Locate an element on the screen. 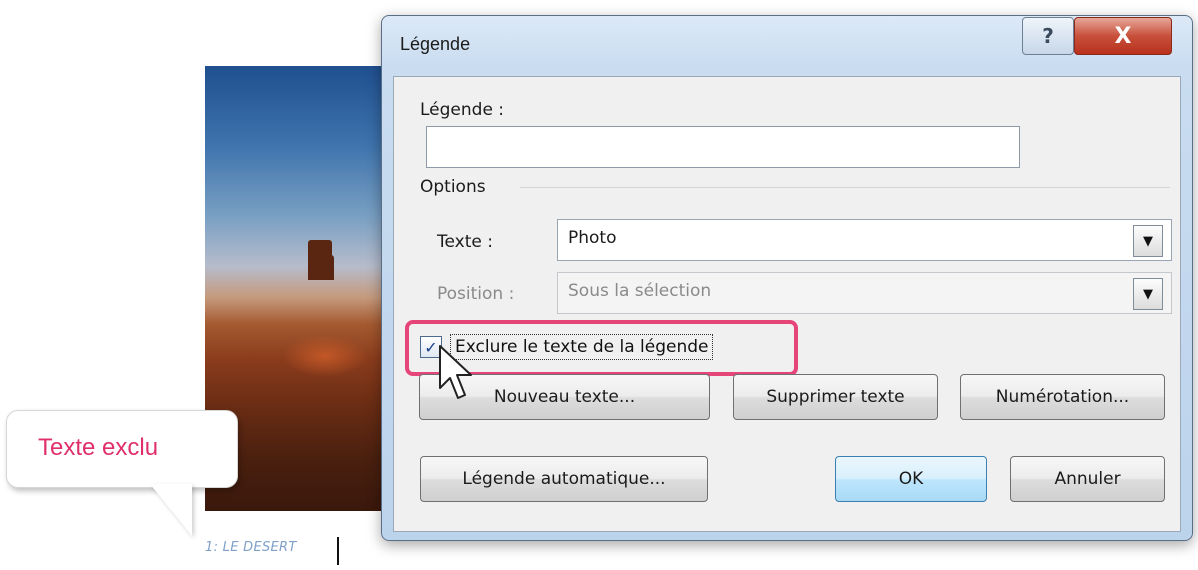  position-dropdown: Sous la sélection is located at coordinates (864, 293).